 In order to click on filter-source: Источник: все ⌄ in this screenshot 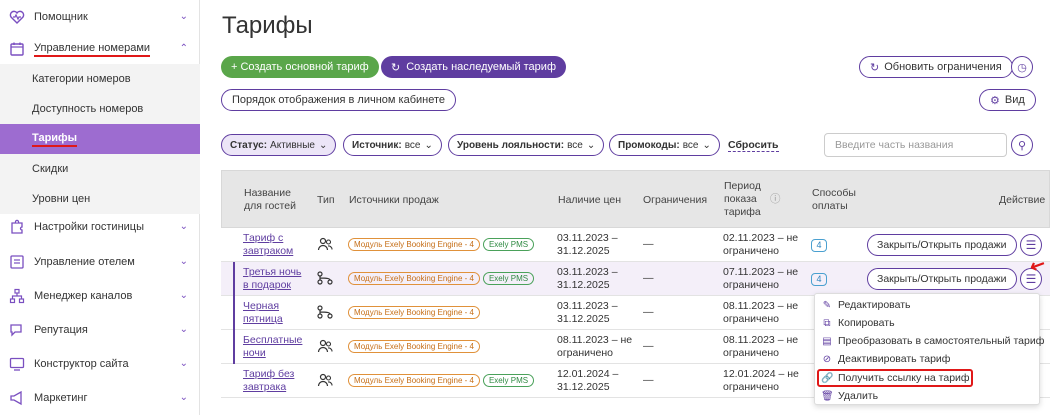, I will do `click(392, 145)`.